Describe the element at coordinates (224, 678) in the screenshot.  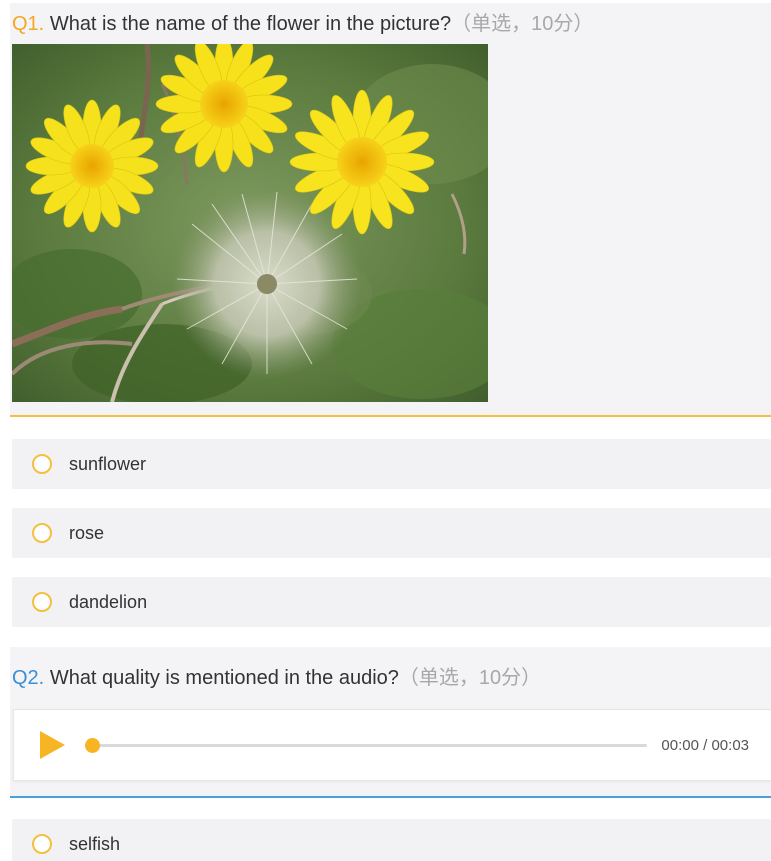
I see `question-2-text: What quality is mentioned in the audio?` at that location.